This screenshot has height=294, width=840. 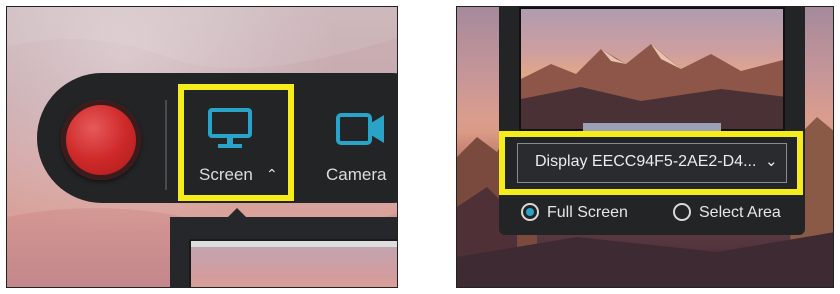 What do you see at coordinates (587, 213) in the screenshot?
I see `full-screen-label: Full Screen` at bounding box center [587, 213].